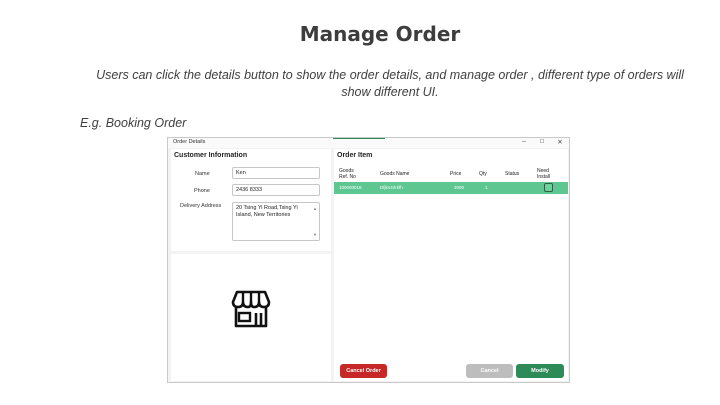 This screenshot has height=405, width=720. Describe the element at coordinates (315, 208) in the screenshot. I see `scroll-up-icon: ▲` at that location.